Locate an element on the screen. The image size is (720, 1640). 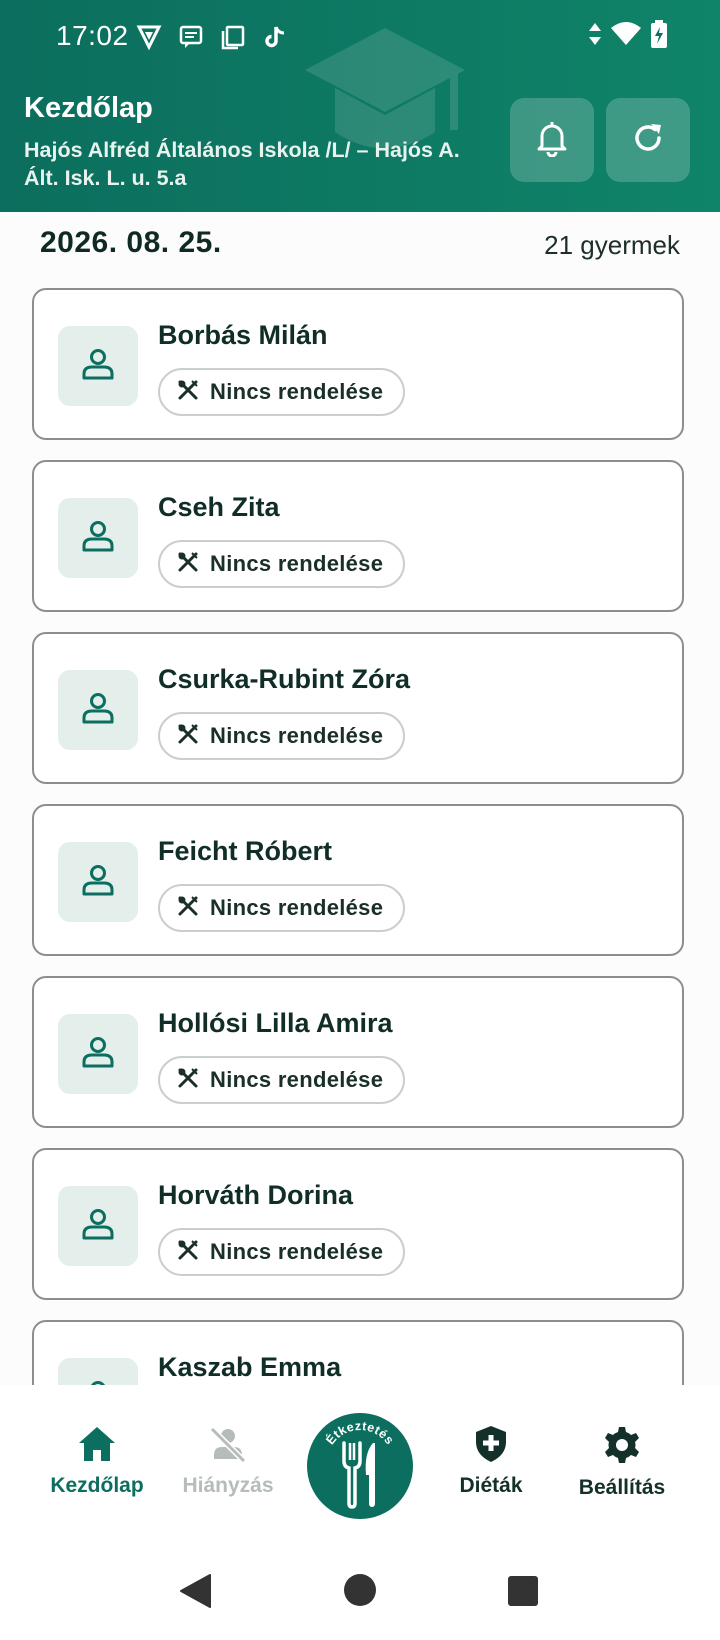
bell-icon is located at coordinates (552, 140).